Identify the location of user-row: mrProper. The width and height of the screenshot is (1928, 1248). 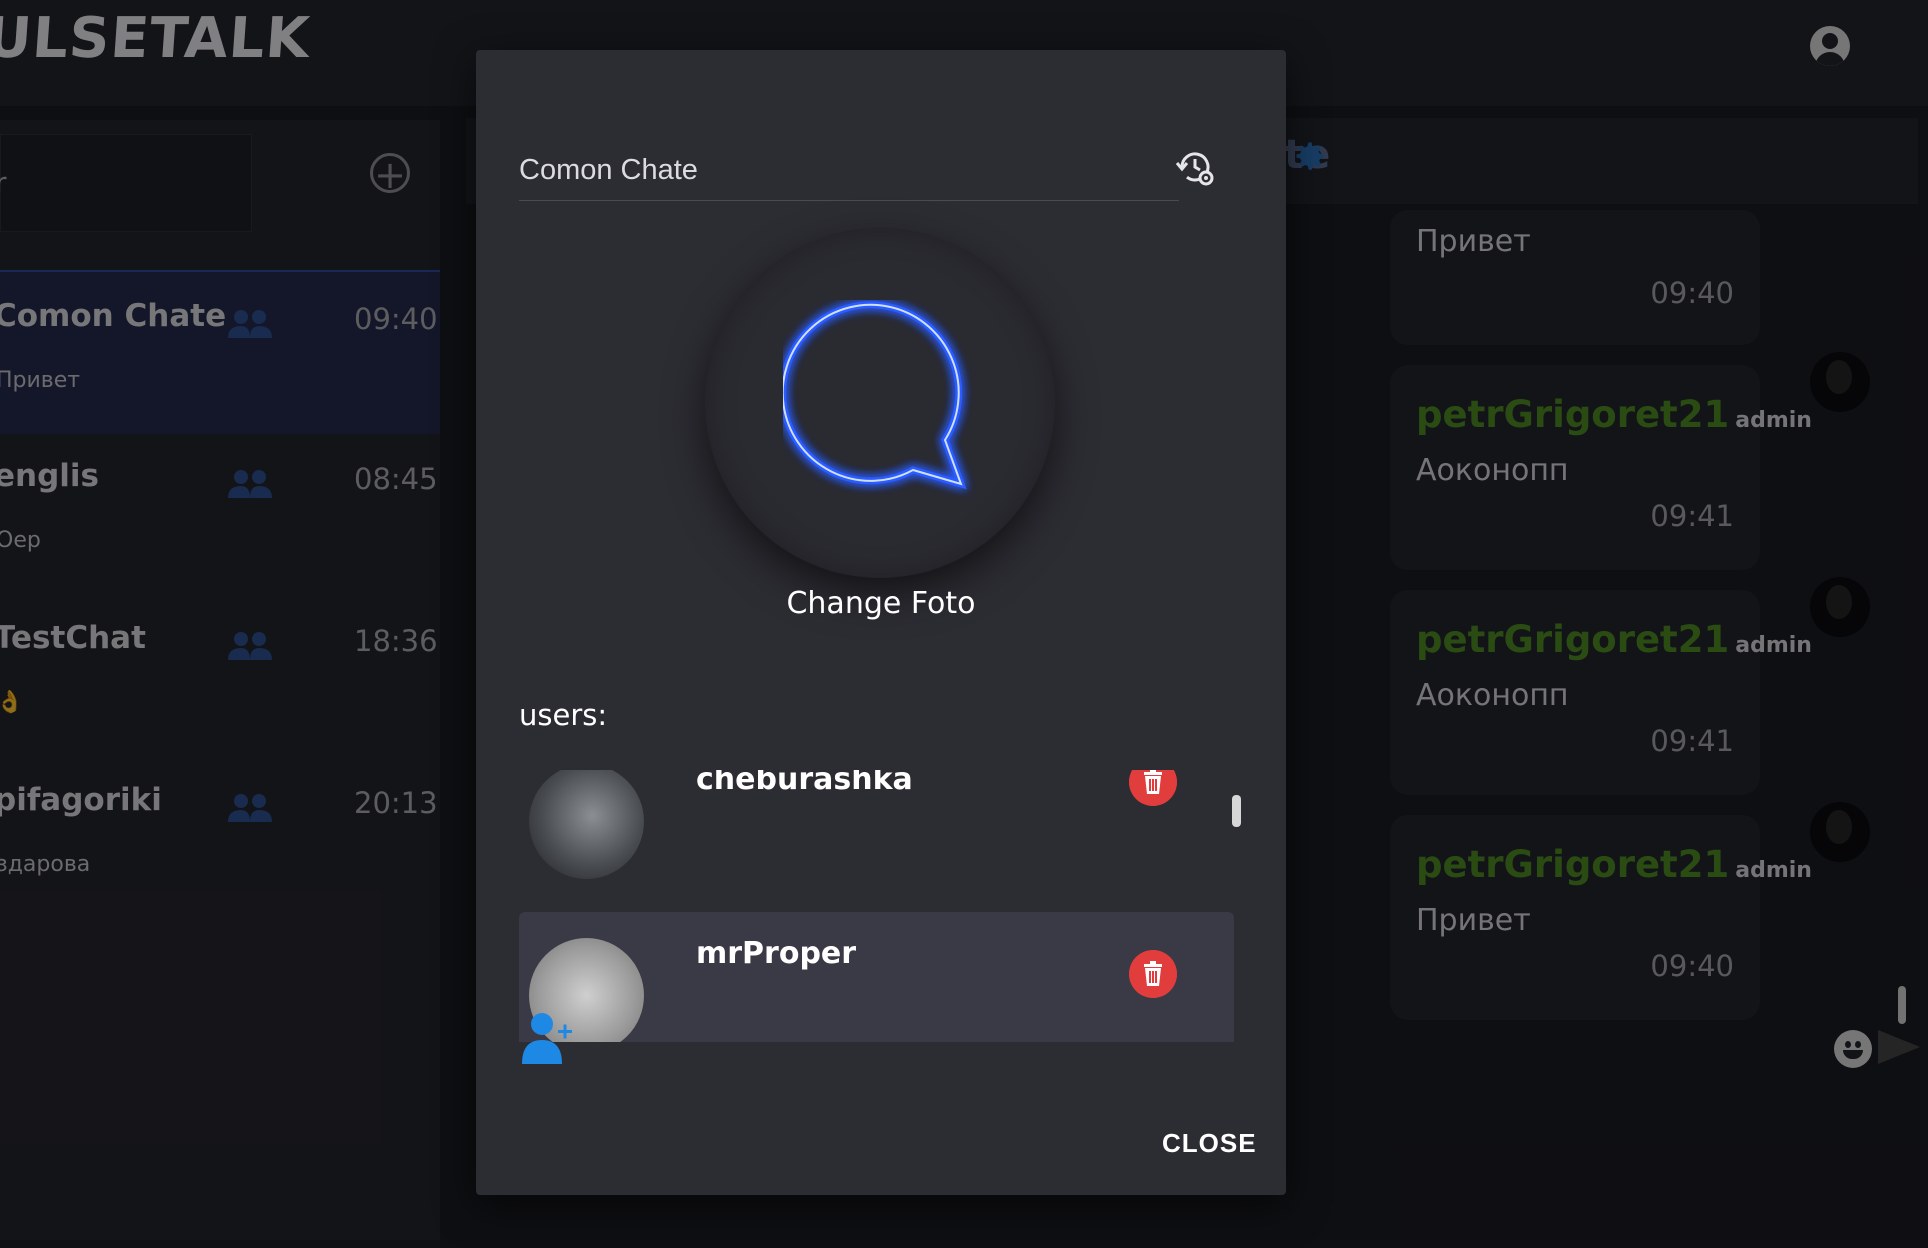
(876, 977).